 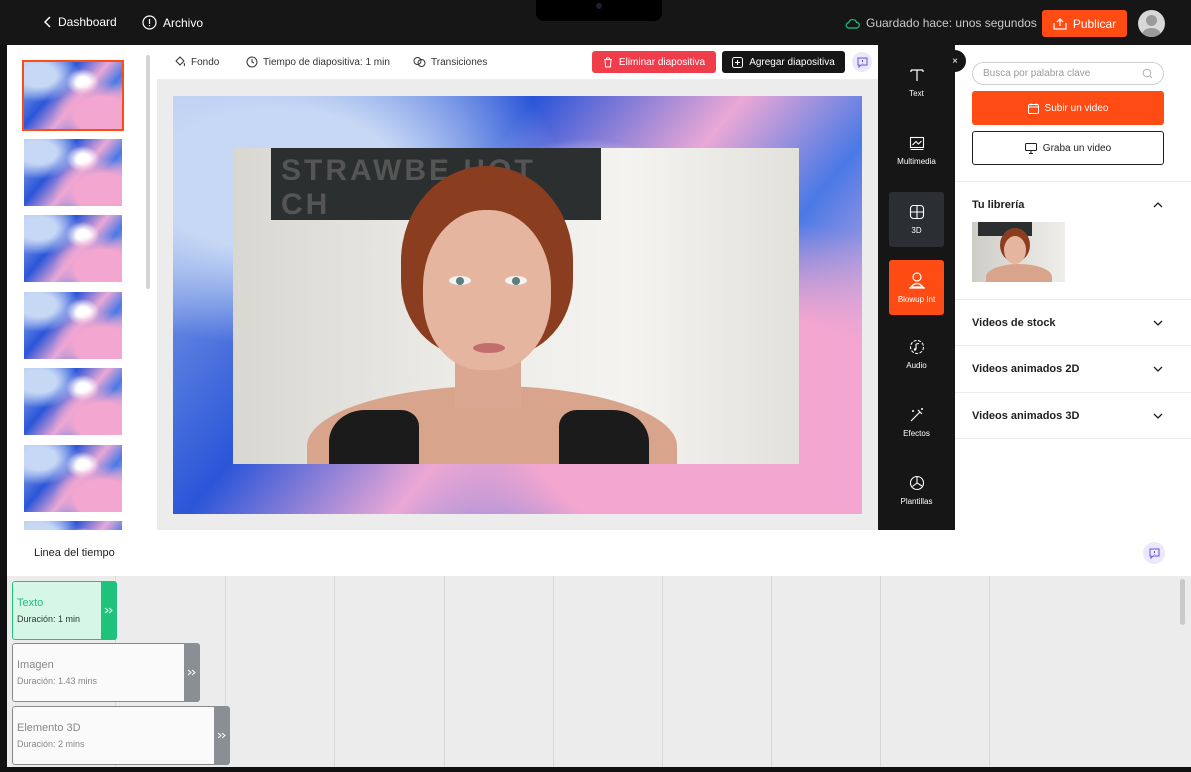 What do you see at coordinates (51, 744) in the screenshot?
I see `clip-duration: Duración: 2 mins` at bounding box center [51, 744].